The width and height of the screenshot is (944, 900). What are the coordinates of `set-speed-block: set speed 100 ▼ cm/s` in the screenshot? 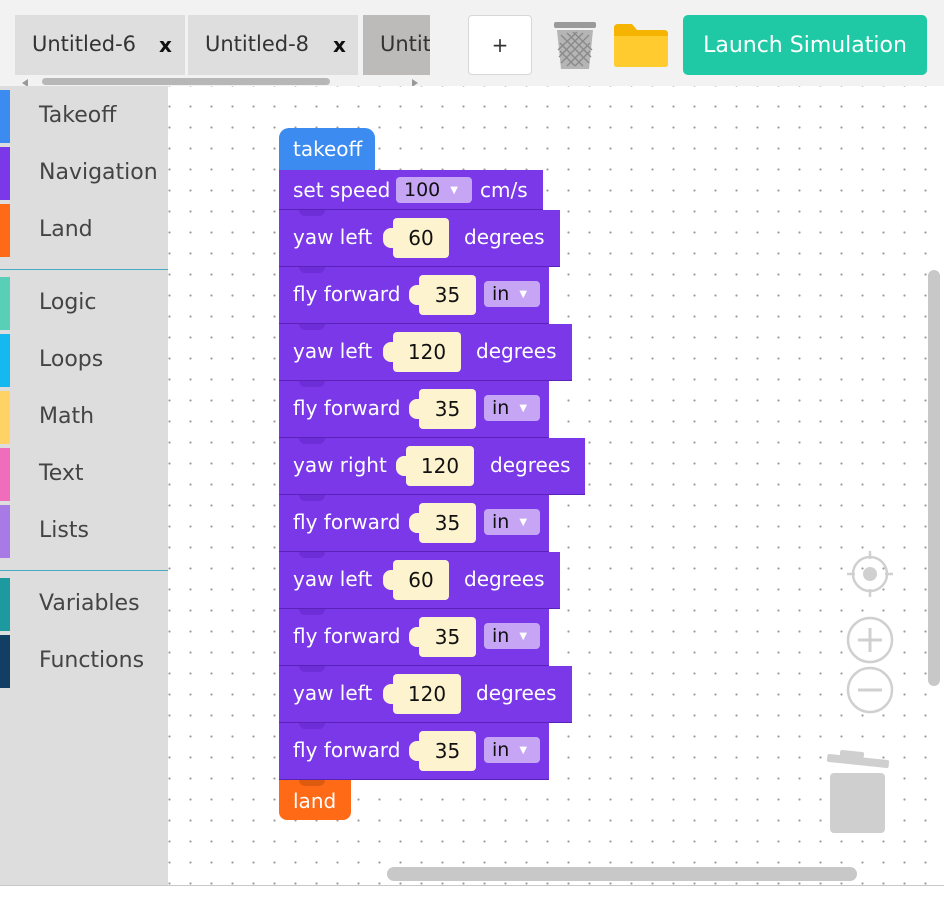 It's located at (411, 190).